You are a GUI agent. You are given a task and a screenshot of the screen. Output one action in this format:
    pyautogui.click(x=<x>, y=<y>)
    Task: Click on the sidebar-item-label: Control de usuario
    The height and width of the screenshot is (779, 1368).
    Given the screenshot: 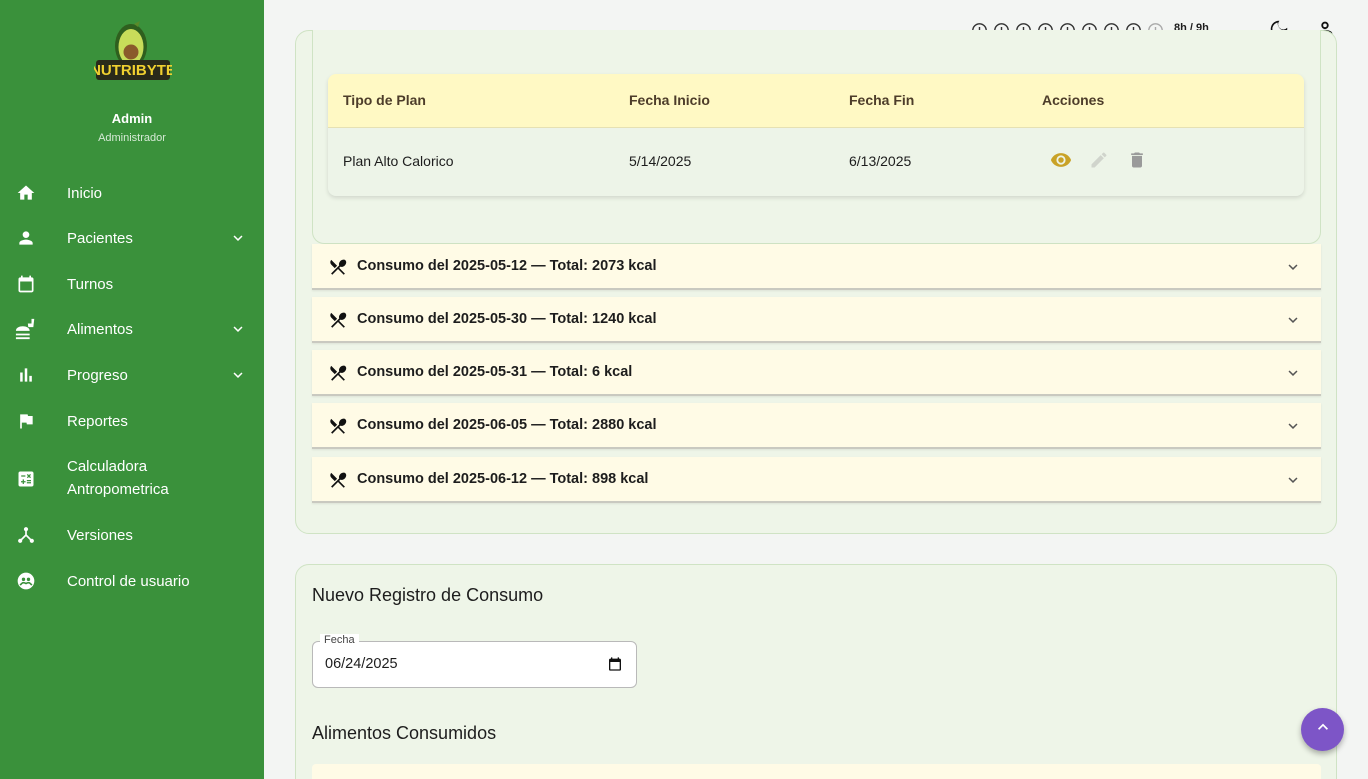 What is the action you would take?
    pyautogui.click(x=128, y=581)
    